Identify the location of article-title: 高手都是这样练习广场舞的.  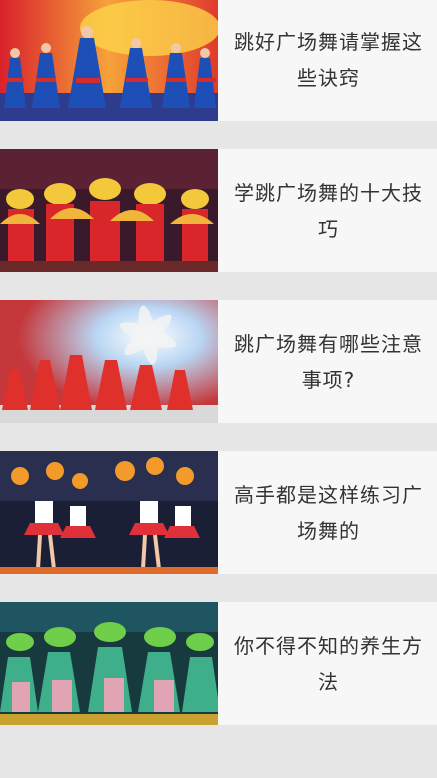
(327, 513).